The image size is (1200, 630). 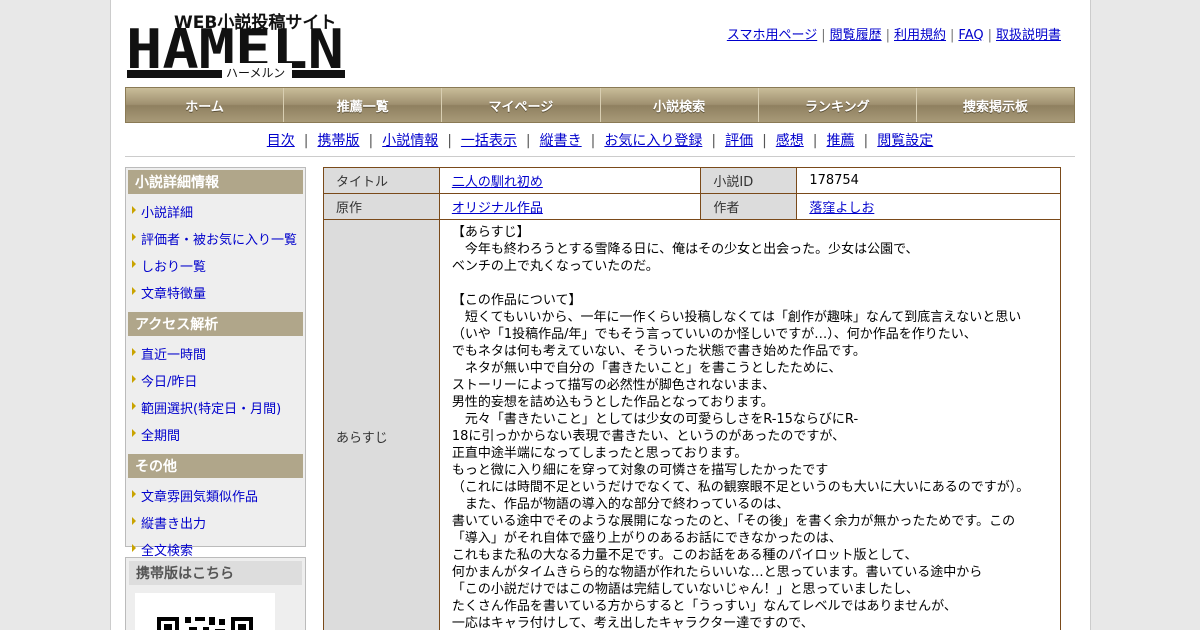 I want to click on sidebar-link-vertical-output: 縦書き出力, so click(x=173, y=524).